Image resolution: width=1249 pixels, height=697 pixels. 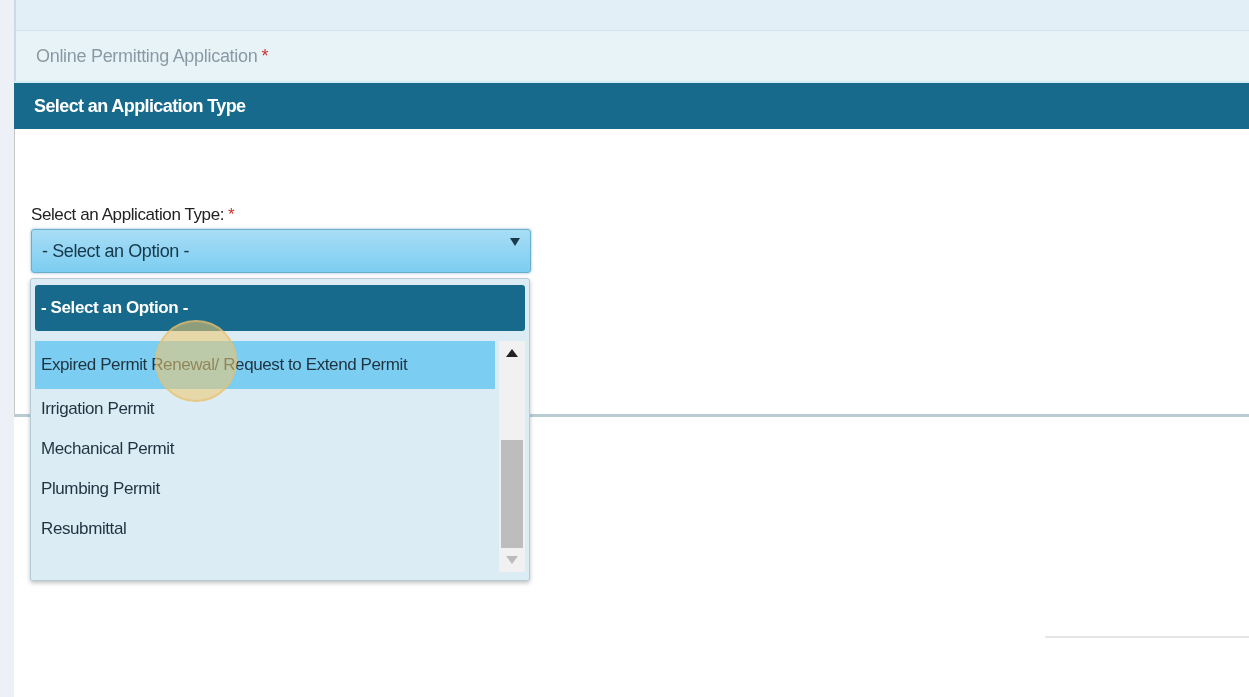 What do you see at coordinates (265, 489) in the screenshot?
I see `dropdown-option: Plumbing Permit` at bounding box center [265, 489].